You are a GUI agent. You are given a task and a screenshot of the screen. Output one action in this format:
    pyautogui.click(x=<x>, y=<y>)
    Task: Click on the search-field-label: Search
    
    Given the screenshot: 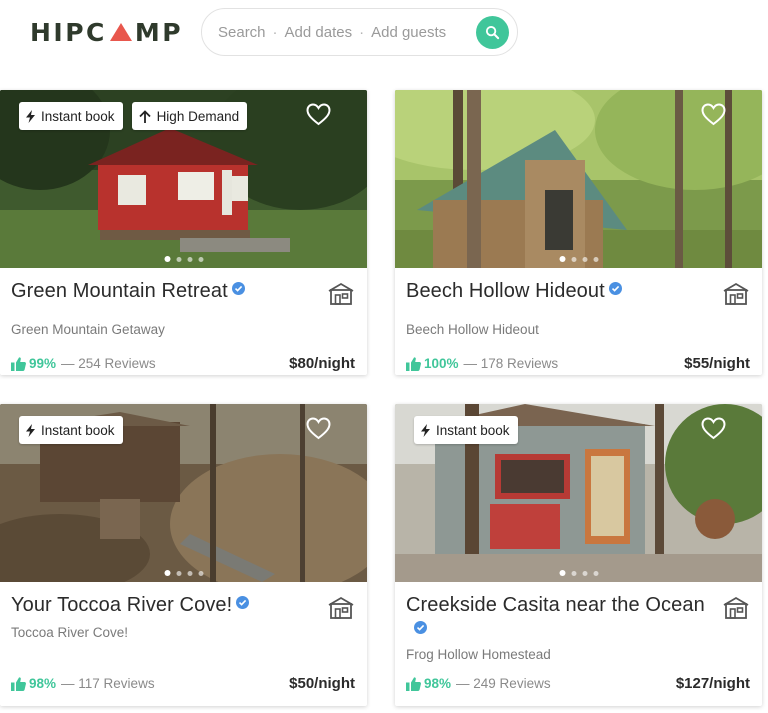 What is the action you would take?
    pyautogui.click(x=242, y=32)
    